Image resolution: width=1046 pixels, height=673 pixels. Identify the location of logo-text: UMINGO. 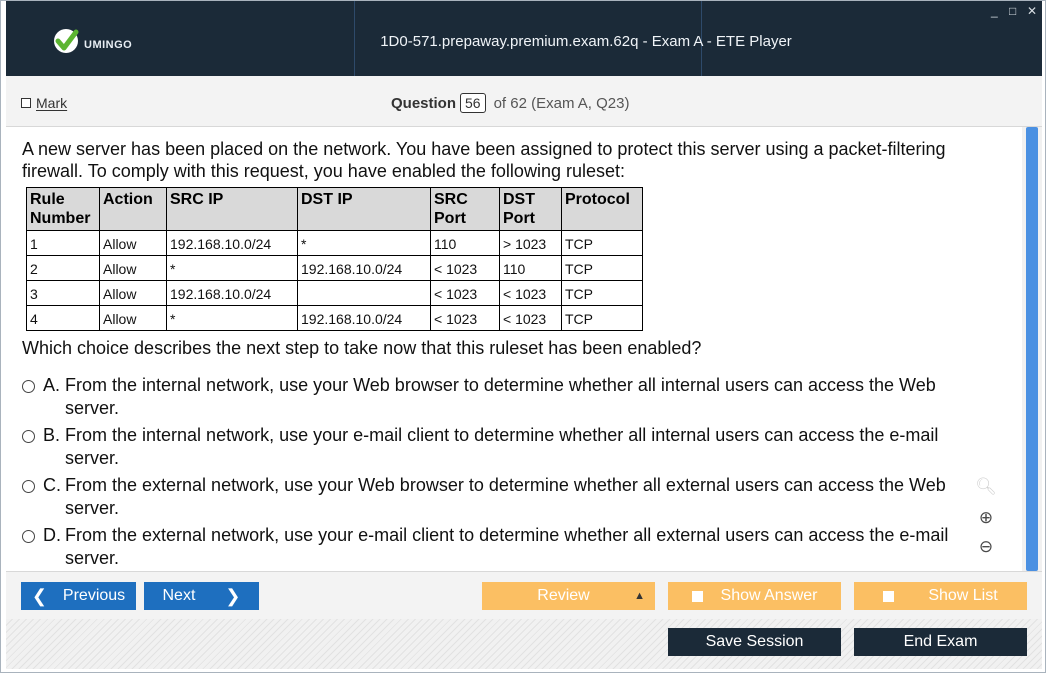
(108, 45).